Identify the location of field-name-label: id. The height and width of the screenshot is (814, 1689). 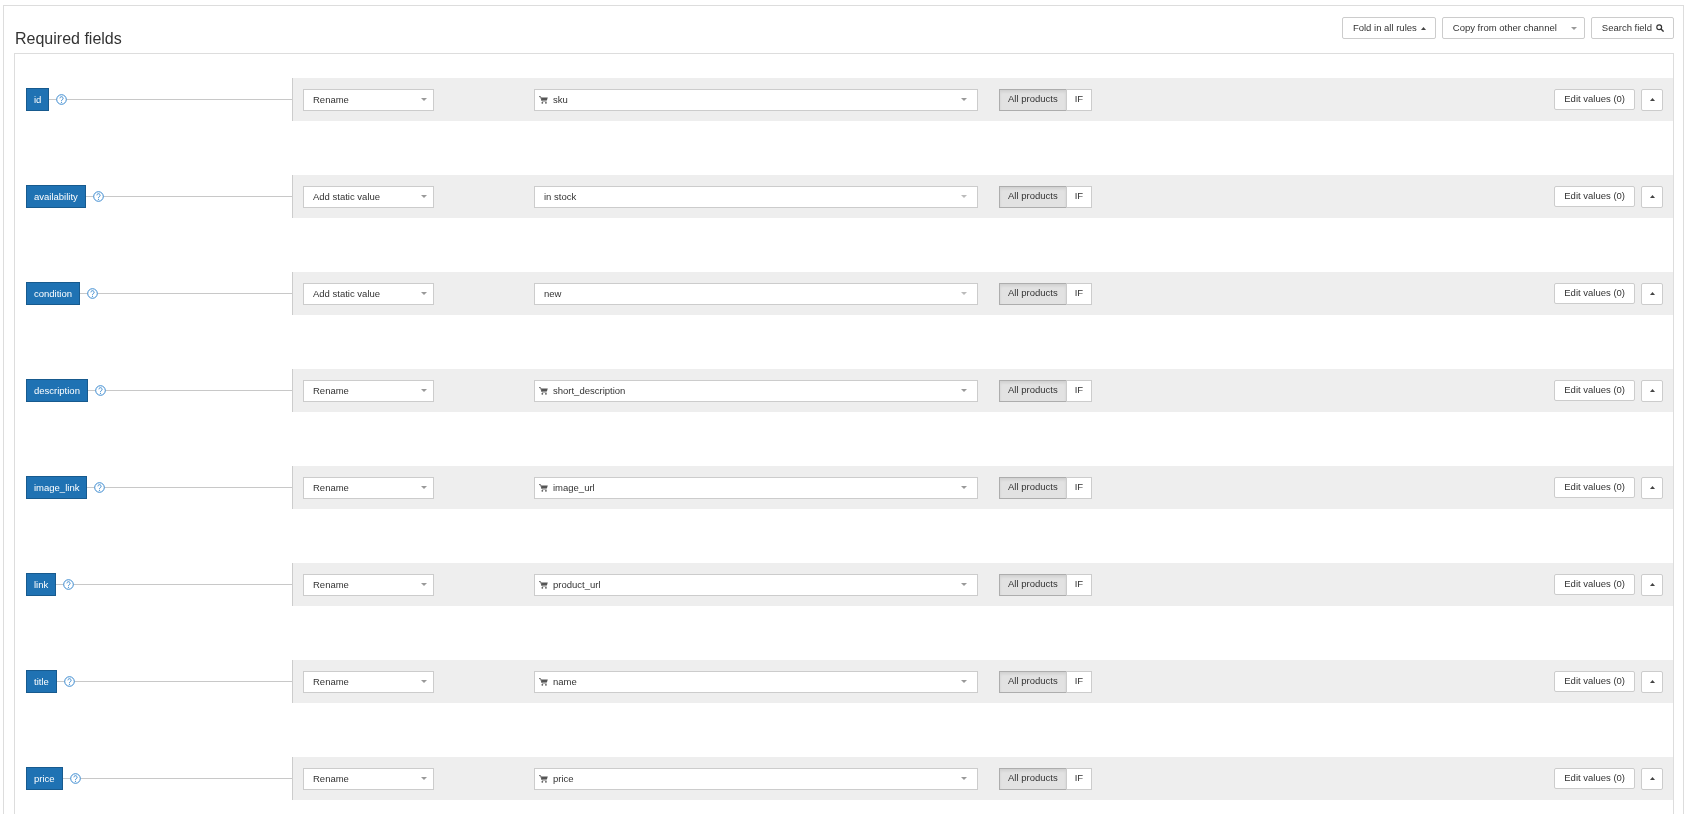
(38, 99).